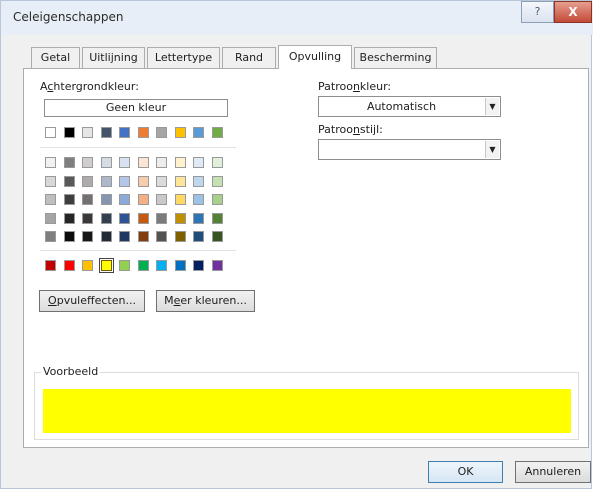  Describe the element at coordinates (537, 12) in the screenshot. I see `help-button: ?` at that location.